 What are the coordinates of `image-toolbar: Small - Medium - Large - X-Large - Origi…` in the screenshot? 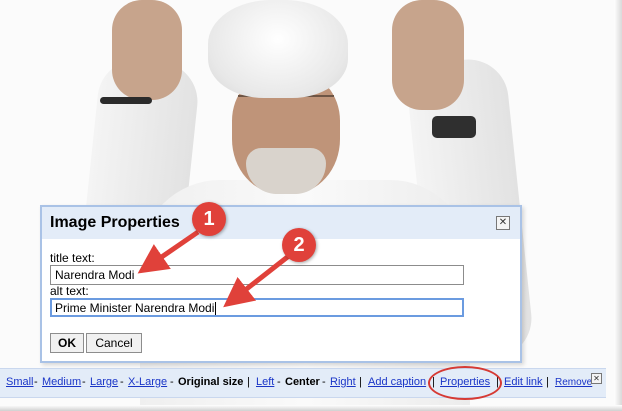 It's located at (303, 383).